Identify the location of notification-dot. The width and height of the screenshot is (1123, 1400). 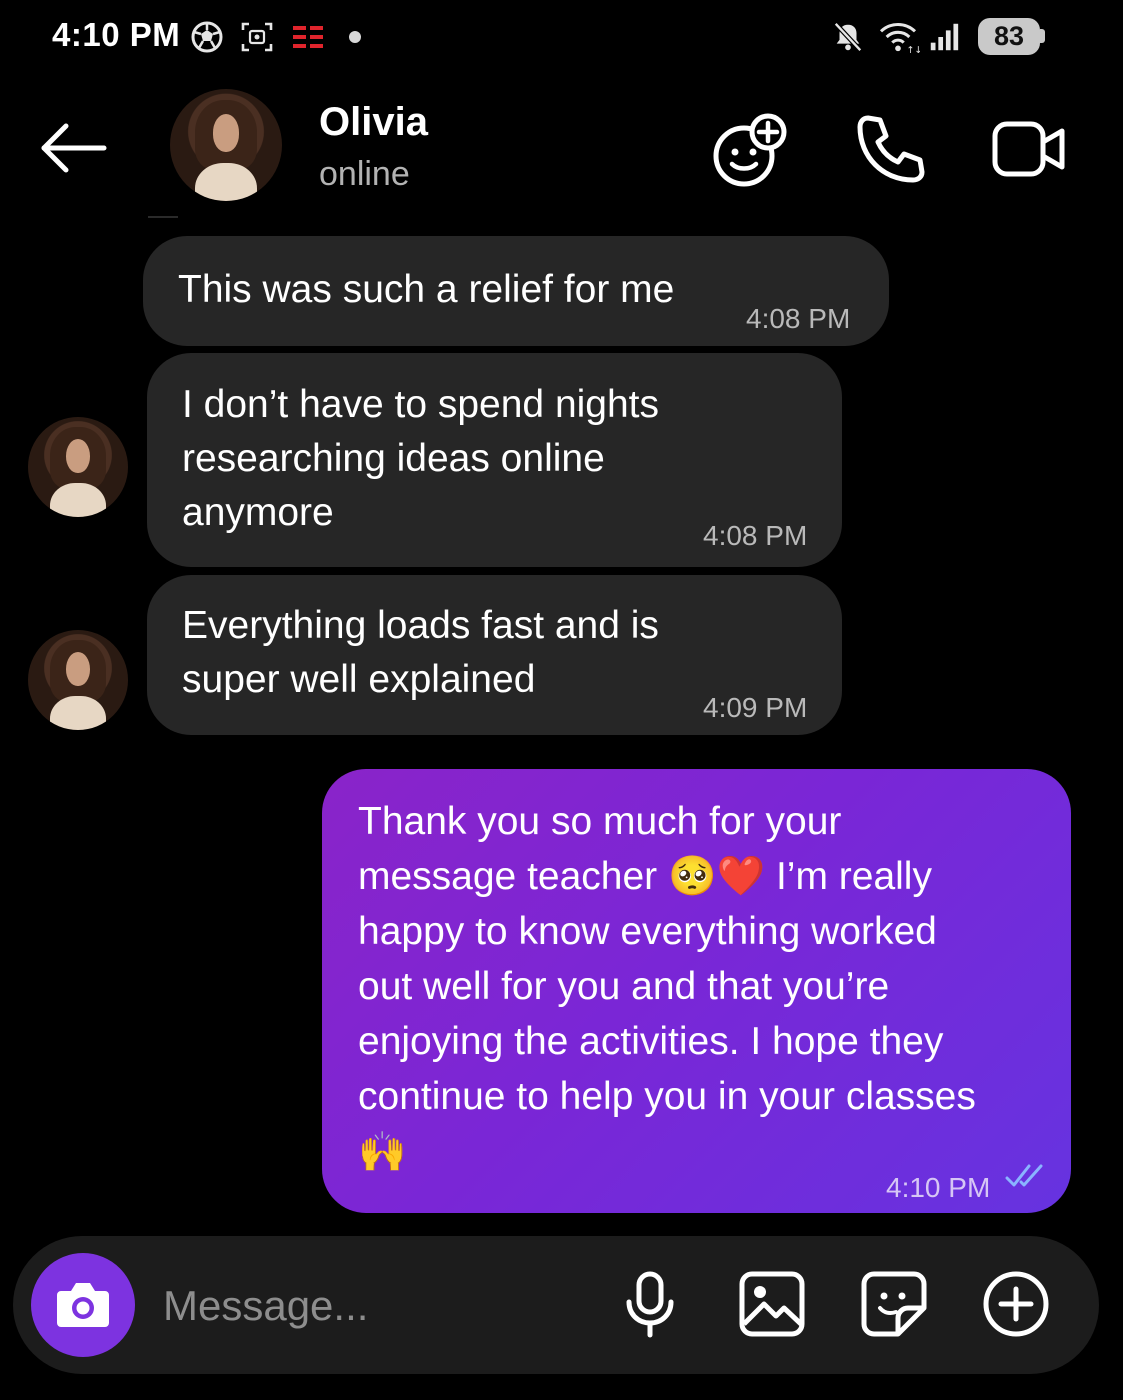
(355, 37).